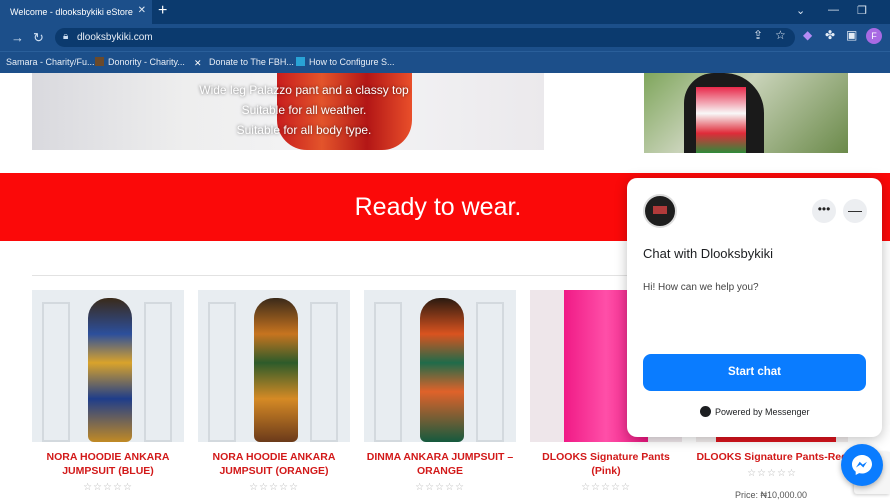  Describe the element at coordinates (833, 10) in the screenshot. I see `minimize-window-icon: —` at that location.